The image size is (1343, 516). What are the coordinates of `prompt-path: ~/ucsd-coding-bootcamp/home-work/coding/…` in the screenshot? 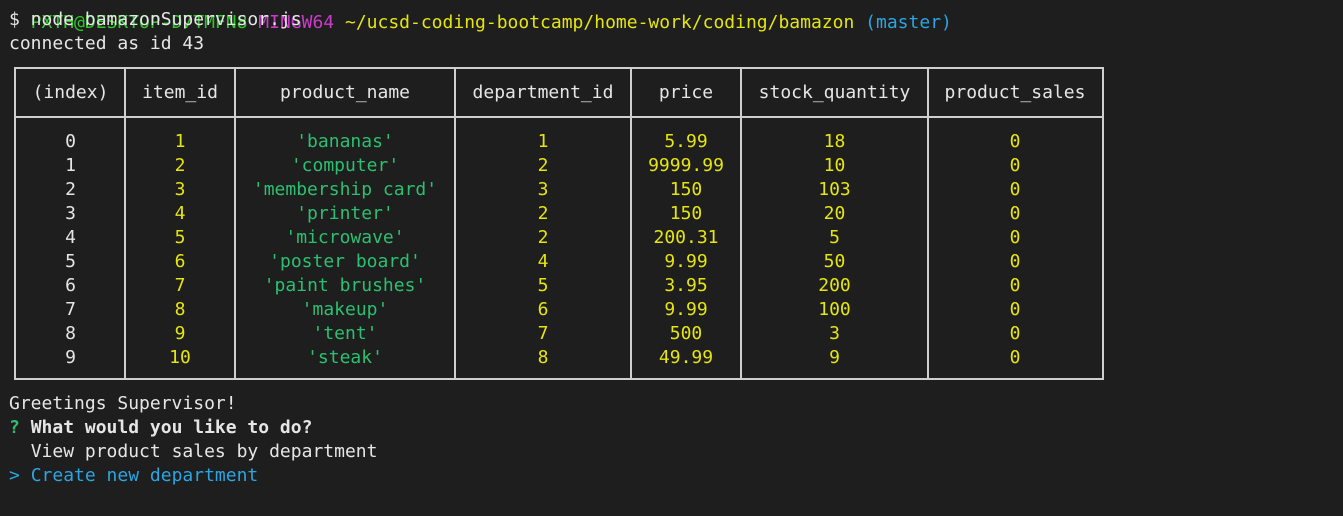 It's located at (599, 22).